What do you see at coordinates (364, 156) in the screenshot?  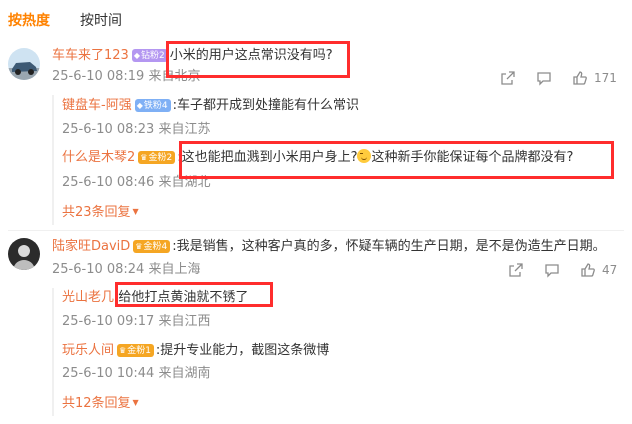 I see `smirk-emoji-icon` at bounding box center [364, 156].